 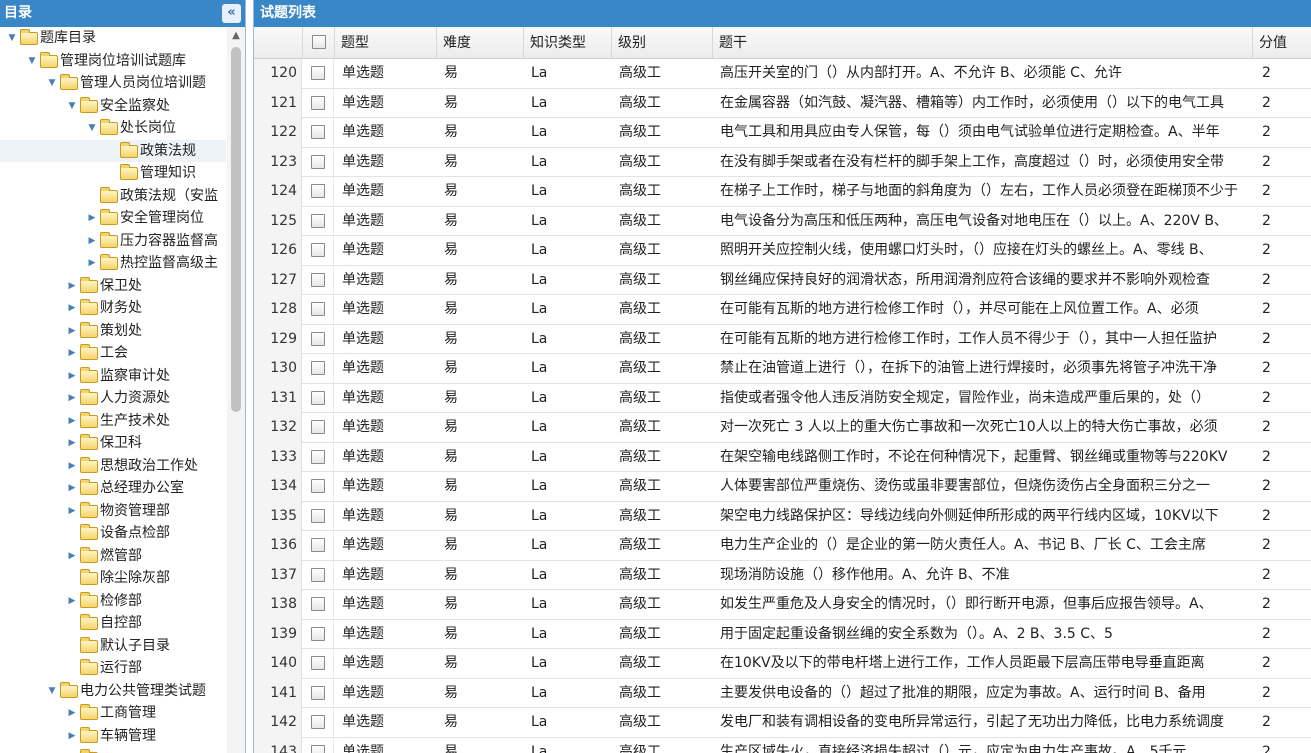 What do you see at coordinates (113, 83) in the screenshot?
I see `tree-node: ▼ 管理人员岗位培训题` at bounding box center [113, 83].